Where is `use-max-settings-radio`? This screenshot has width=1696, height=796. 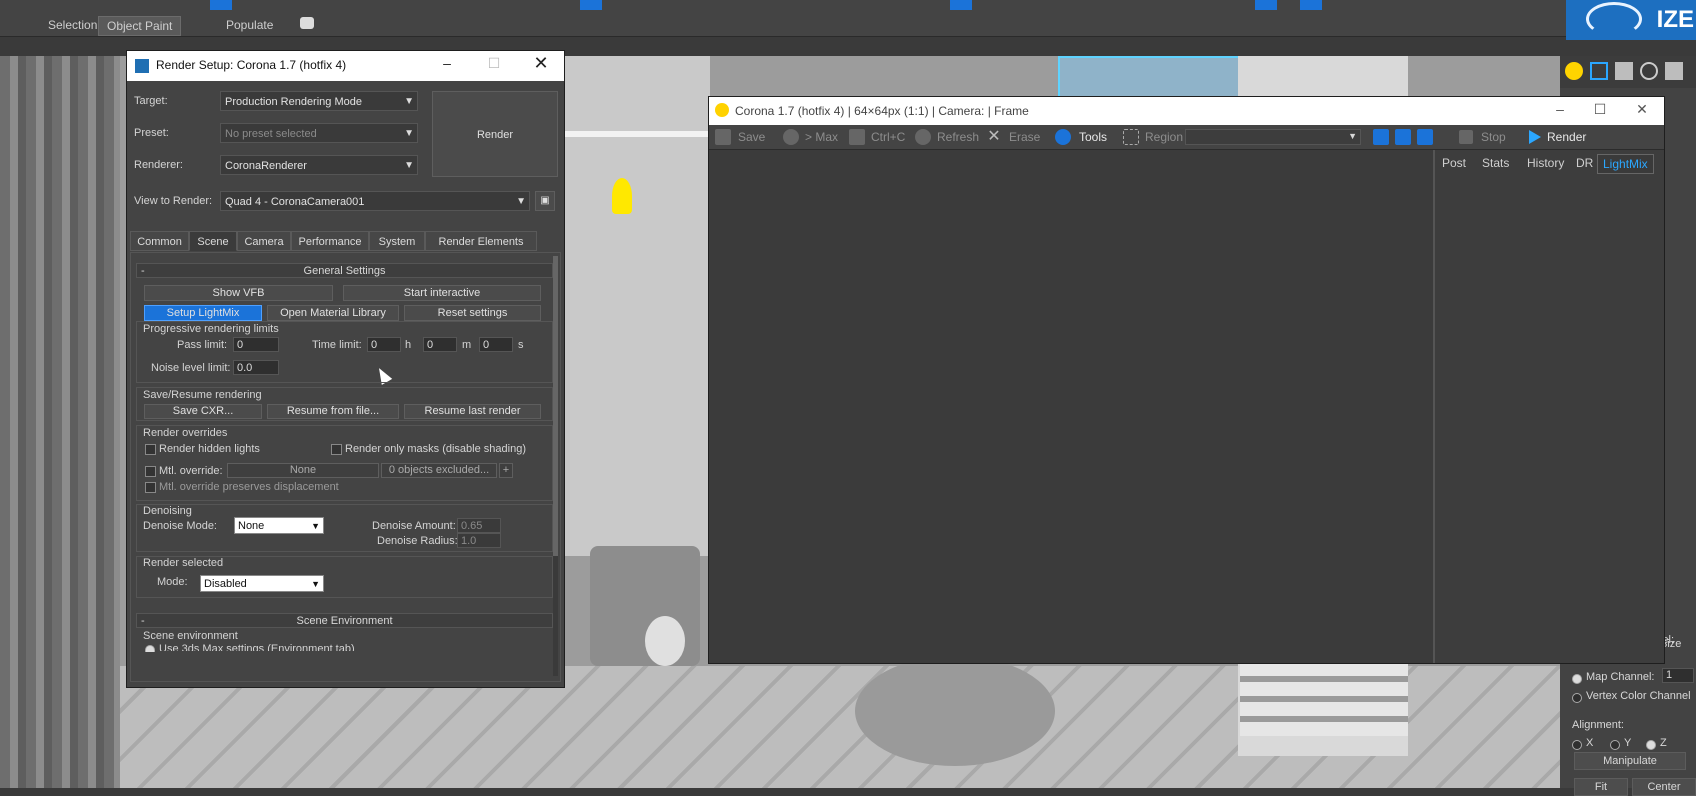 use-max-settings-radio is located at coordinates (150, 648).